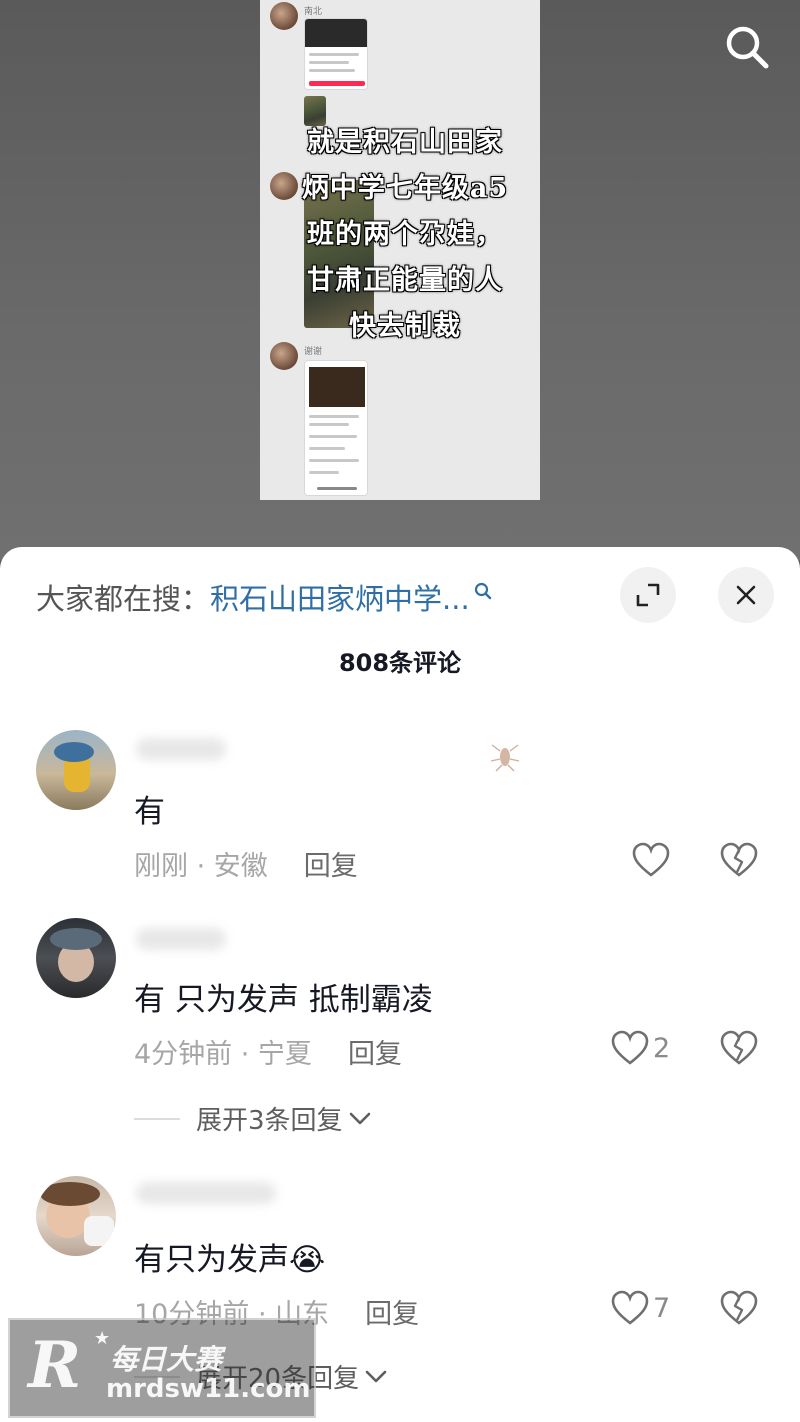 This screenshot has height=1422, width=800. I want to click on star-icon: ★, so click(102, 1338).